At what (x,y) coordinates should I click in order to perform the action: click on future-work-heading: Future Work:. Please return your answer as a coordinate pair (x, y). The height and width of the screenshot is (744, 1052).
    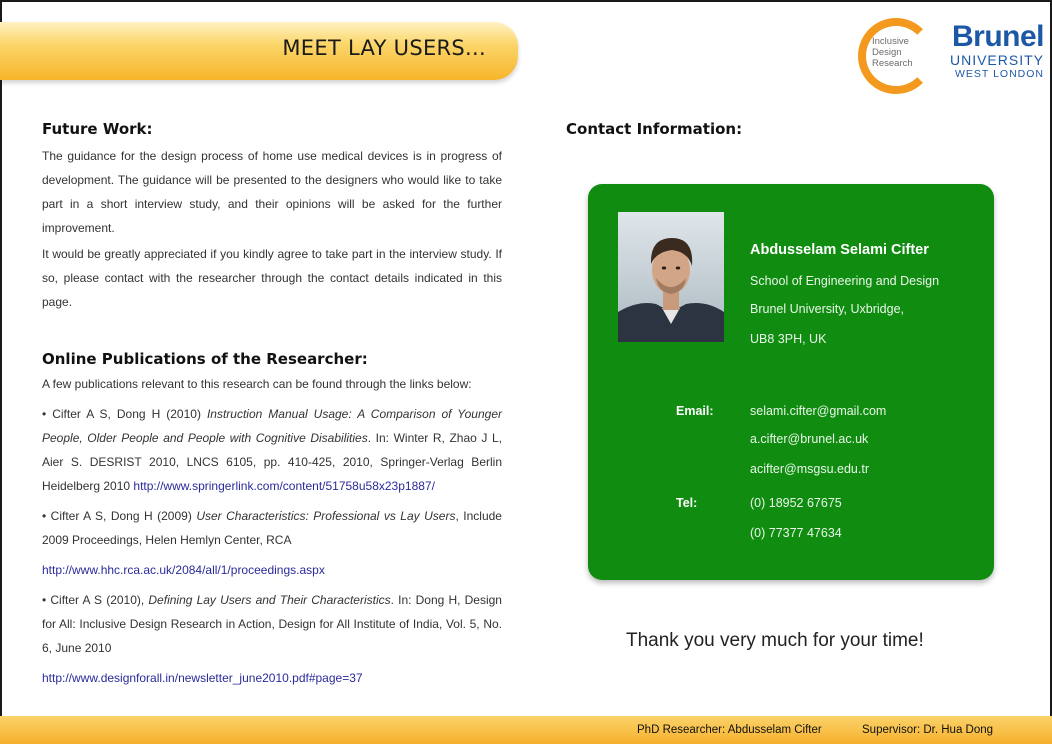
    Looking at the image, I should click on (97, 129).